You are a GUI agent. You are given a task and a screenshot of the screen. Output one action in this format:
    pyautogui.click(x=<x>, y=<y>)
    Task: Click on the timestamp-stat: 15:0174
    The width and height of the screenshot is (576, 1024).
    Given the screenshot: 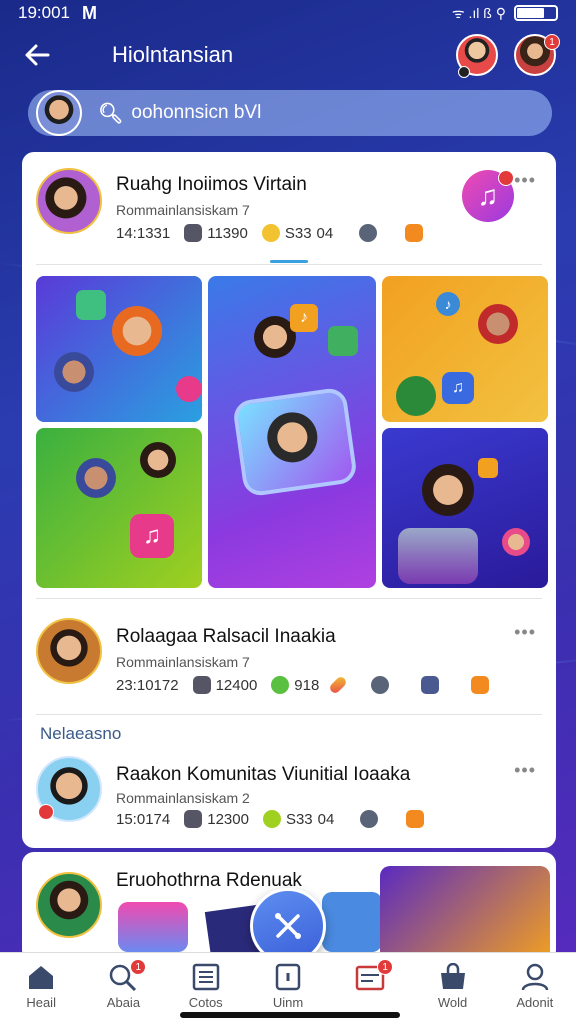 What is the action you would take?
    pyautogui.click(x=143, y=819)
    